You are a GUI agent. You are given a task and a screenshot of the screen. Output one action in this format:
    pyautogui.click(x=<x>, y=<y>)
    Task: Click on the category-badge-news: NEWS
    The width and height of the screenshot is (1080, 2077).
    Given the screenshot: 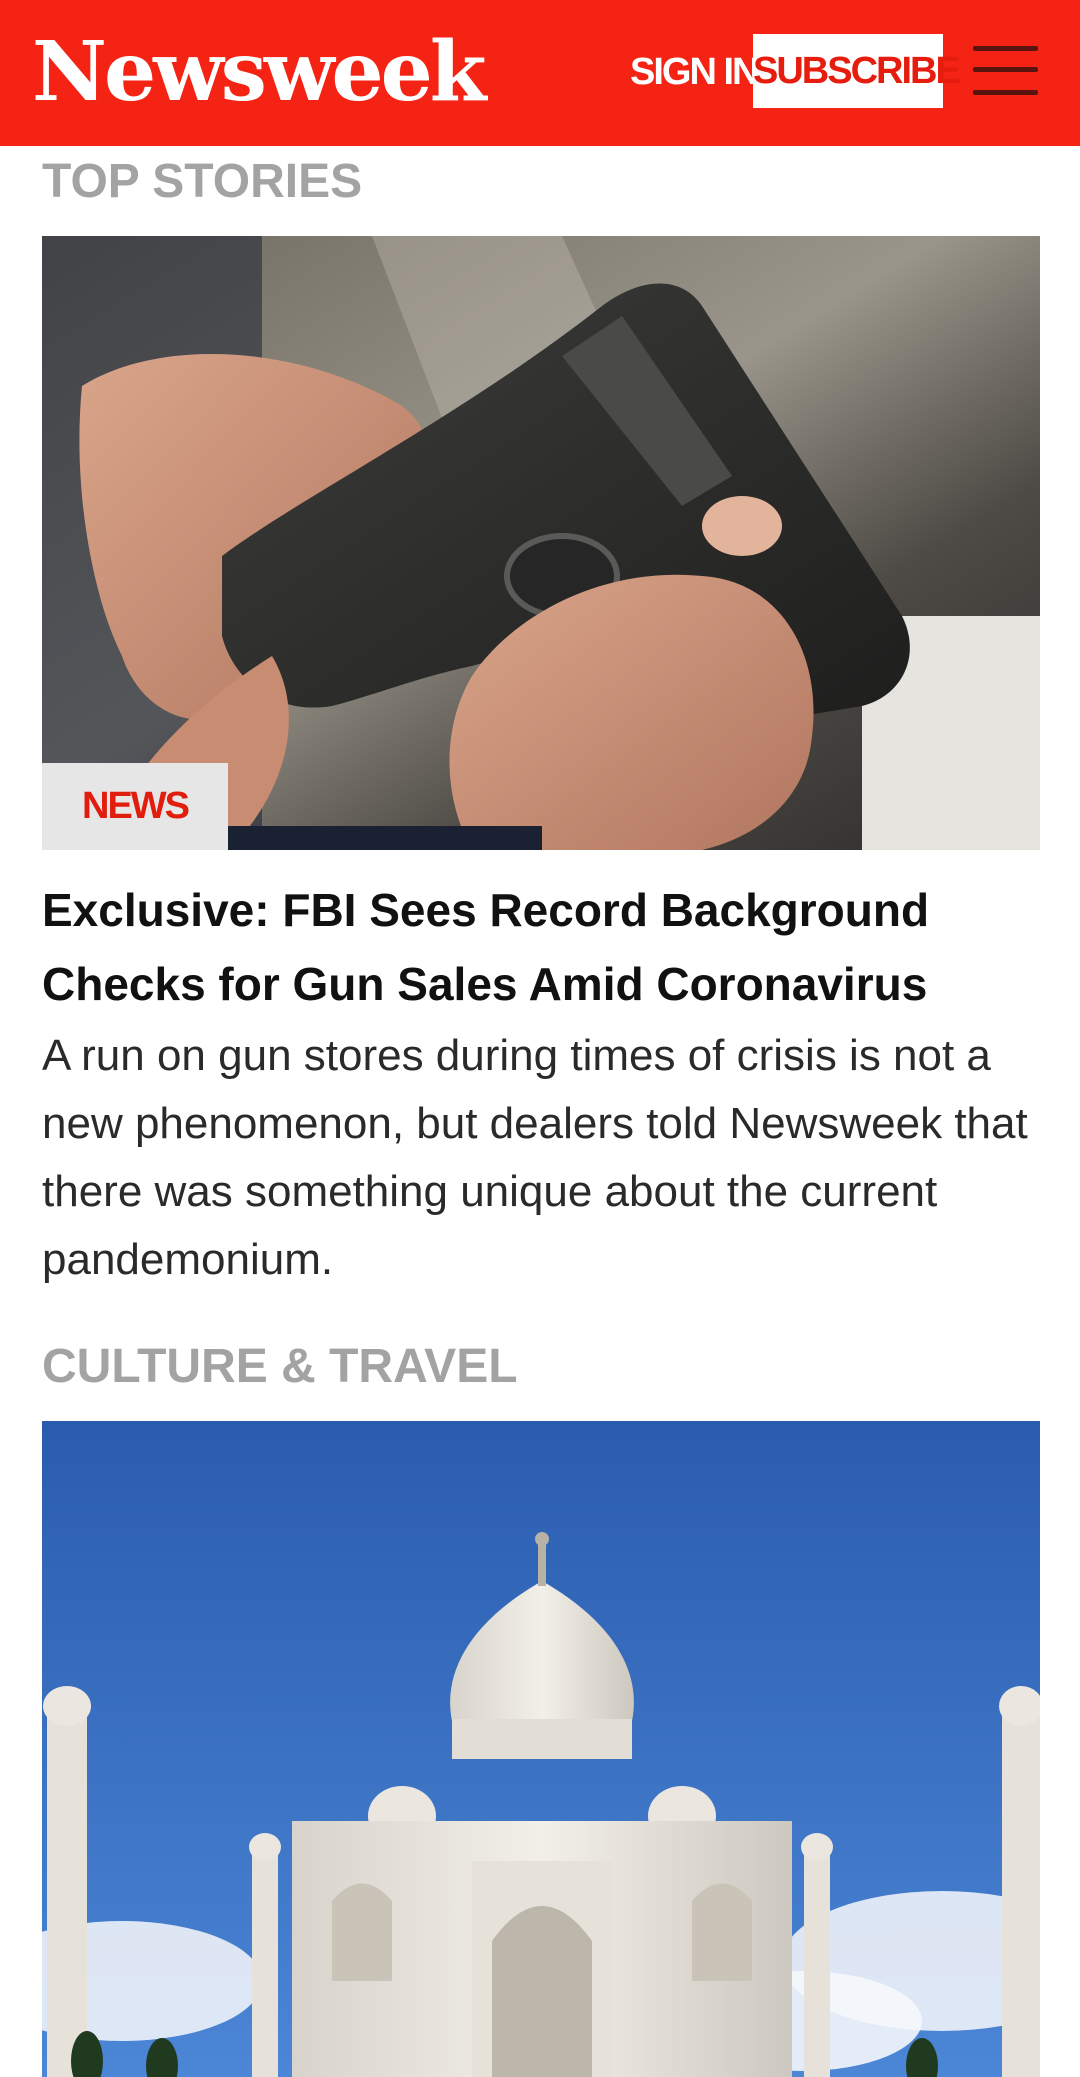 What is the action you would take?
    pyautogui.click(x=135, y=806)
    